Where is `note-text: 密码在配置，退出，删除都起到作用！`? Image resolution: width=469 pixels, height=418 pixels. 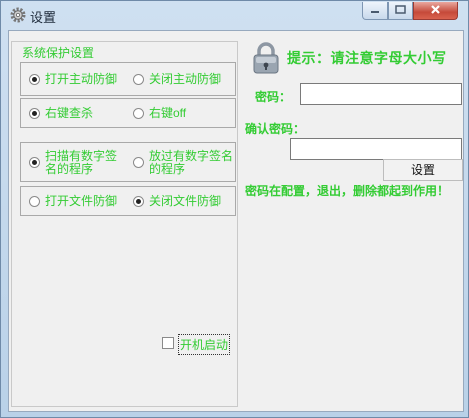 note-text: 密码在配置，退出，删除都起到作用！ is located at coordinates (347, 191).